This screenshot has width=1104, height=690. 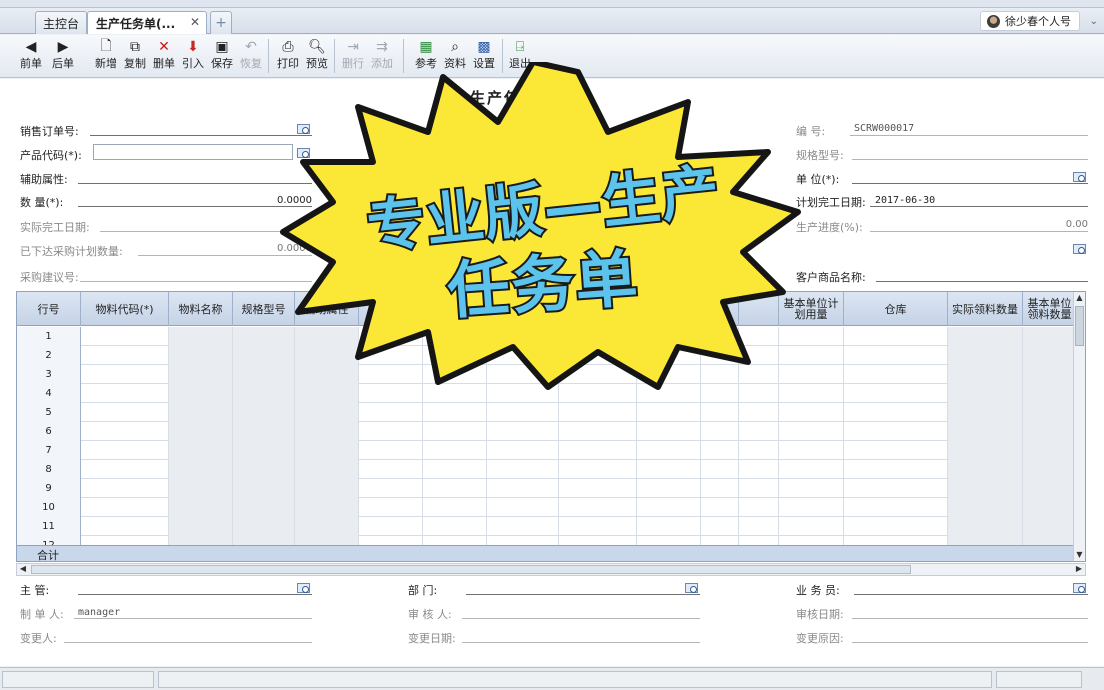 What do you see at coordinates (896, 309) in the screenshot?
I see `grid-header-cell: 仓库` at bounding box center [896, 309].